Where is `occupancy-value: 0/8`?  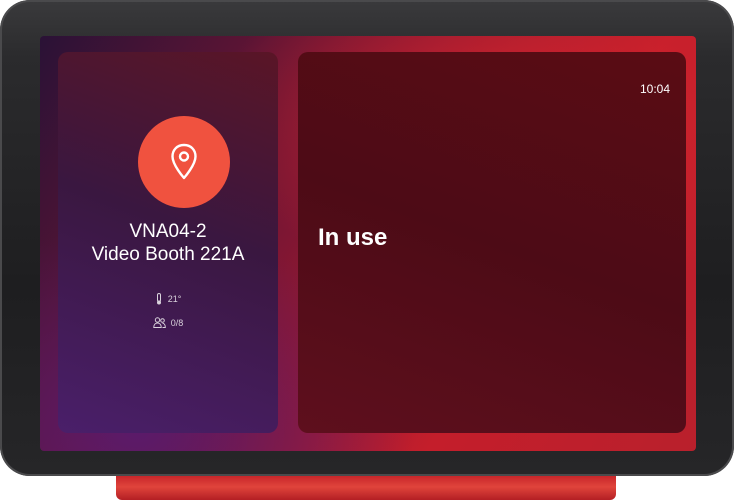 occupancy-value: 0/8 is located at coordinates (177, 322).